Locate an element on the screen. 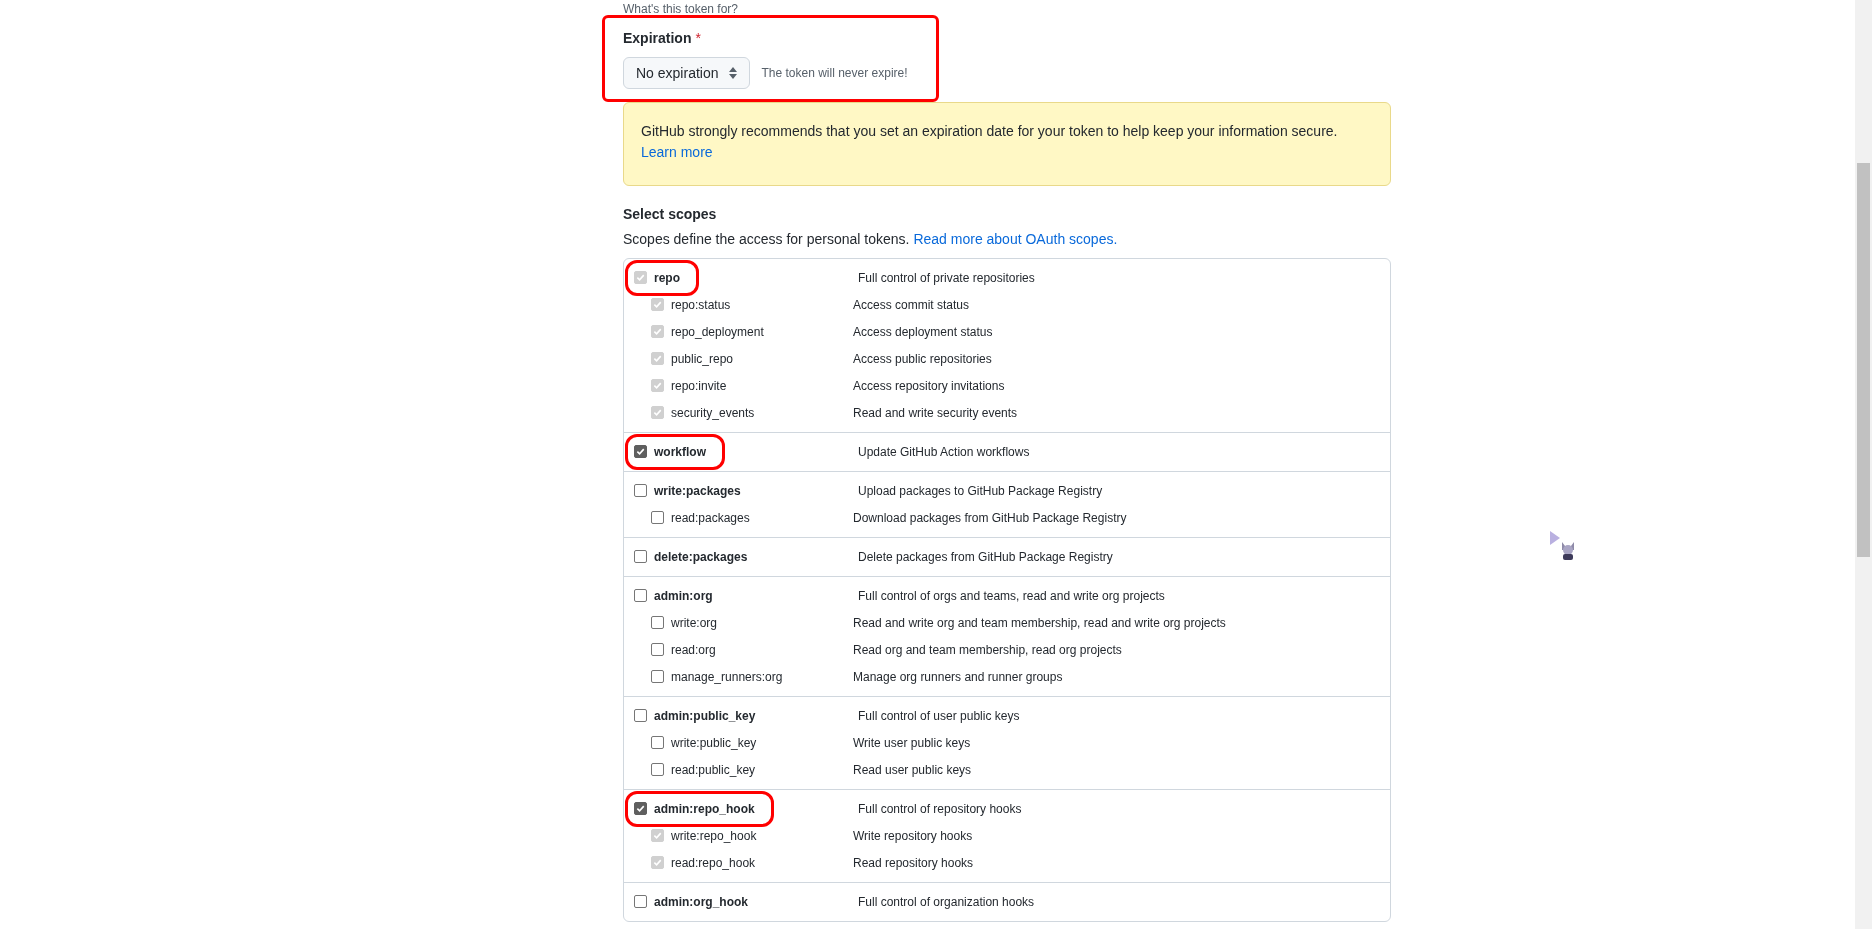  scrollbar-thumb is located at coordinates (1863, 360).